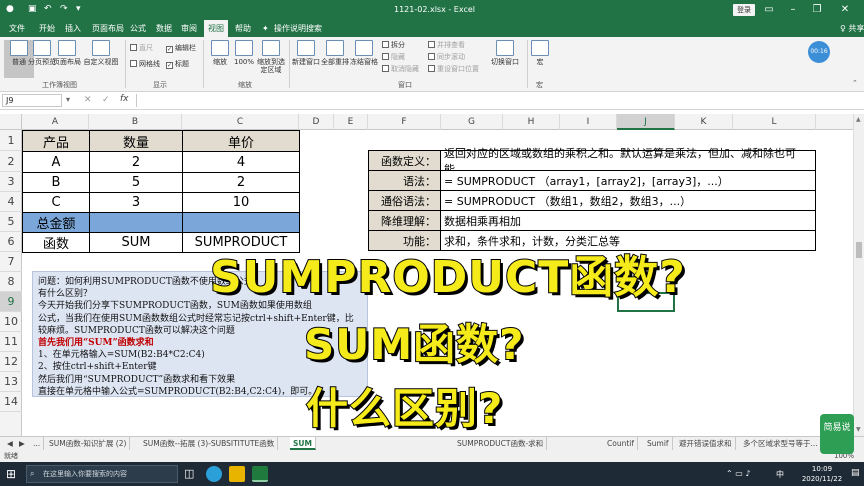 The height and width of the screenshot is (486, 864). Describe the element at coordinates (855, 473) in the screenshot. I see `notification-icon: ▤` at that location.